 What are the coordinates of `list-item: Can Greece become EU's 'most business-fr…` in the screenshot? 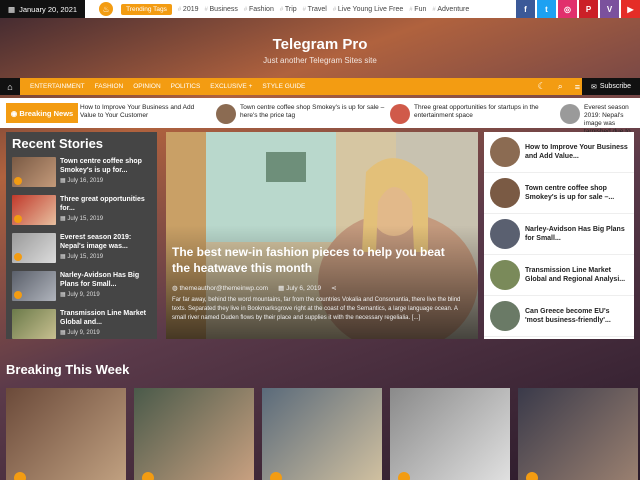 It's located at (559, 316).